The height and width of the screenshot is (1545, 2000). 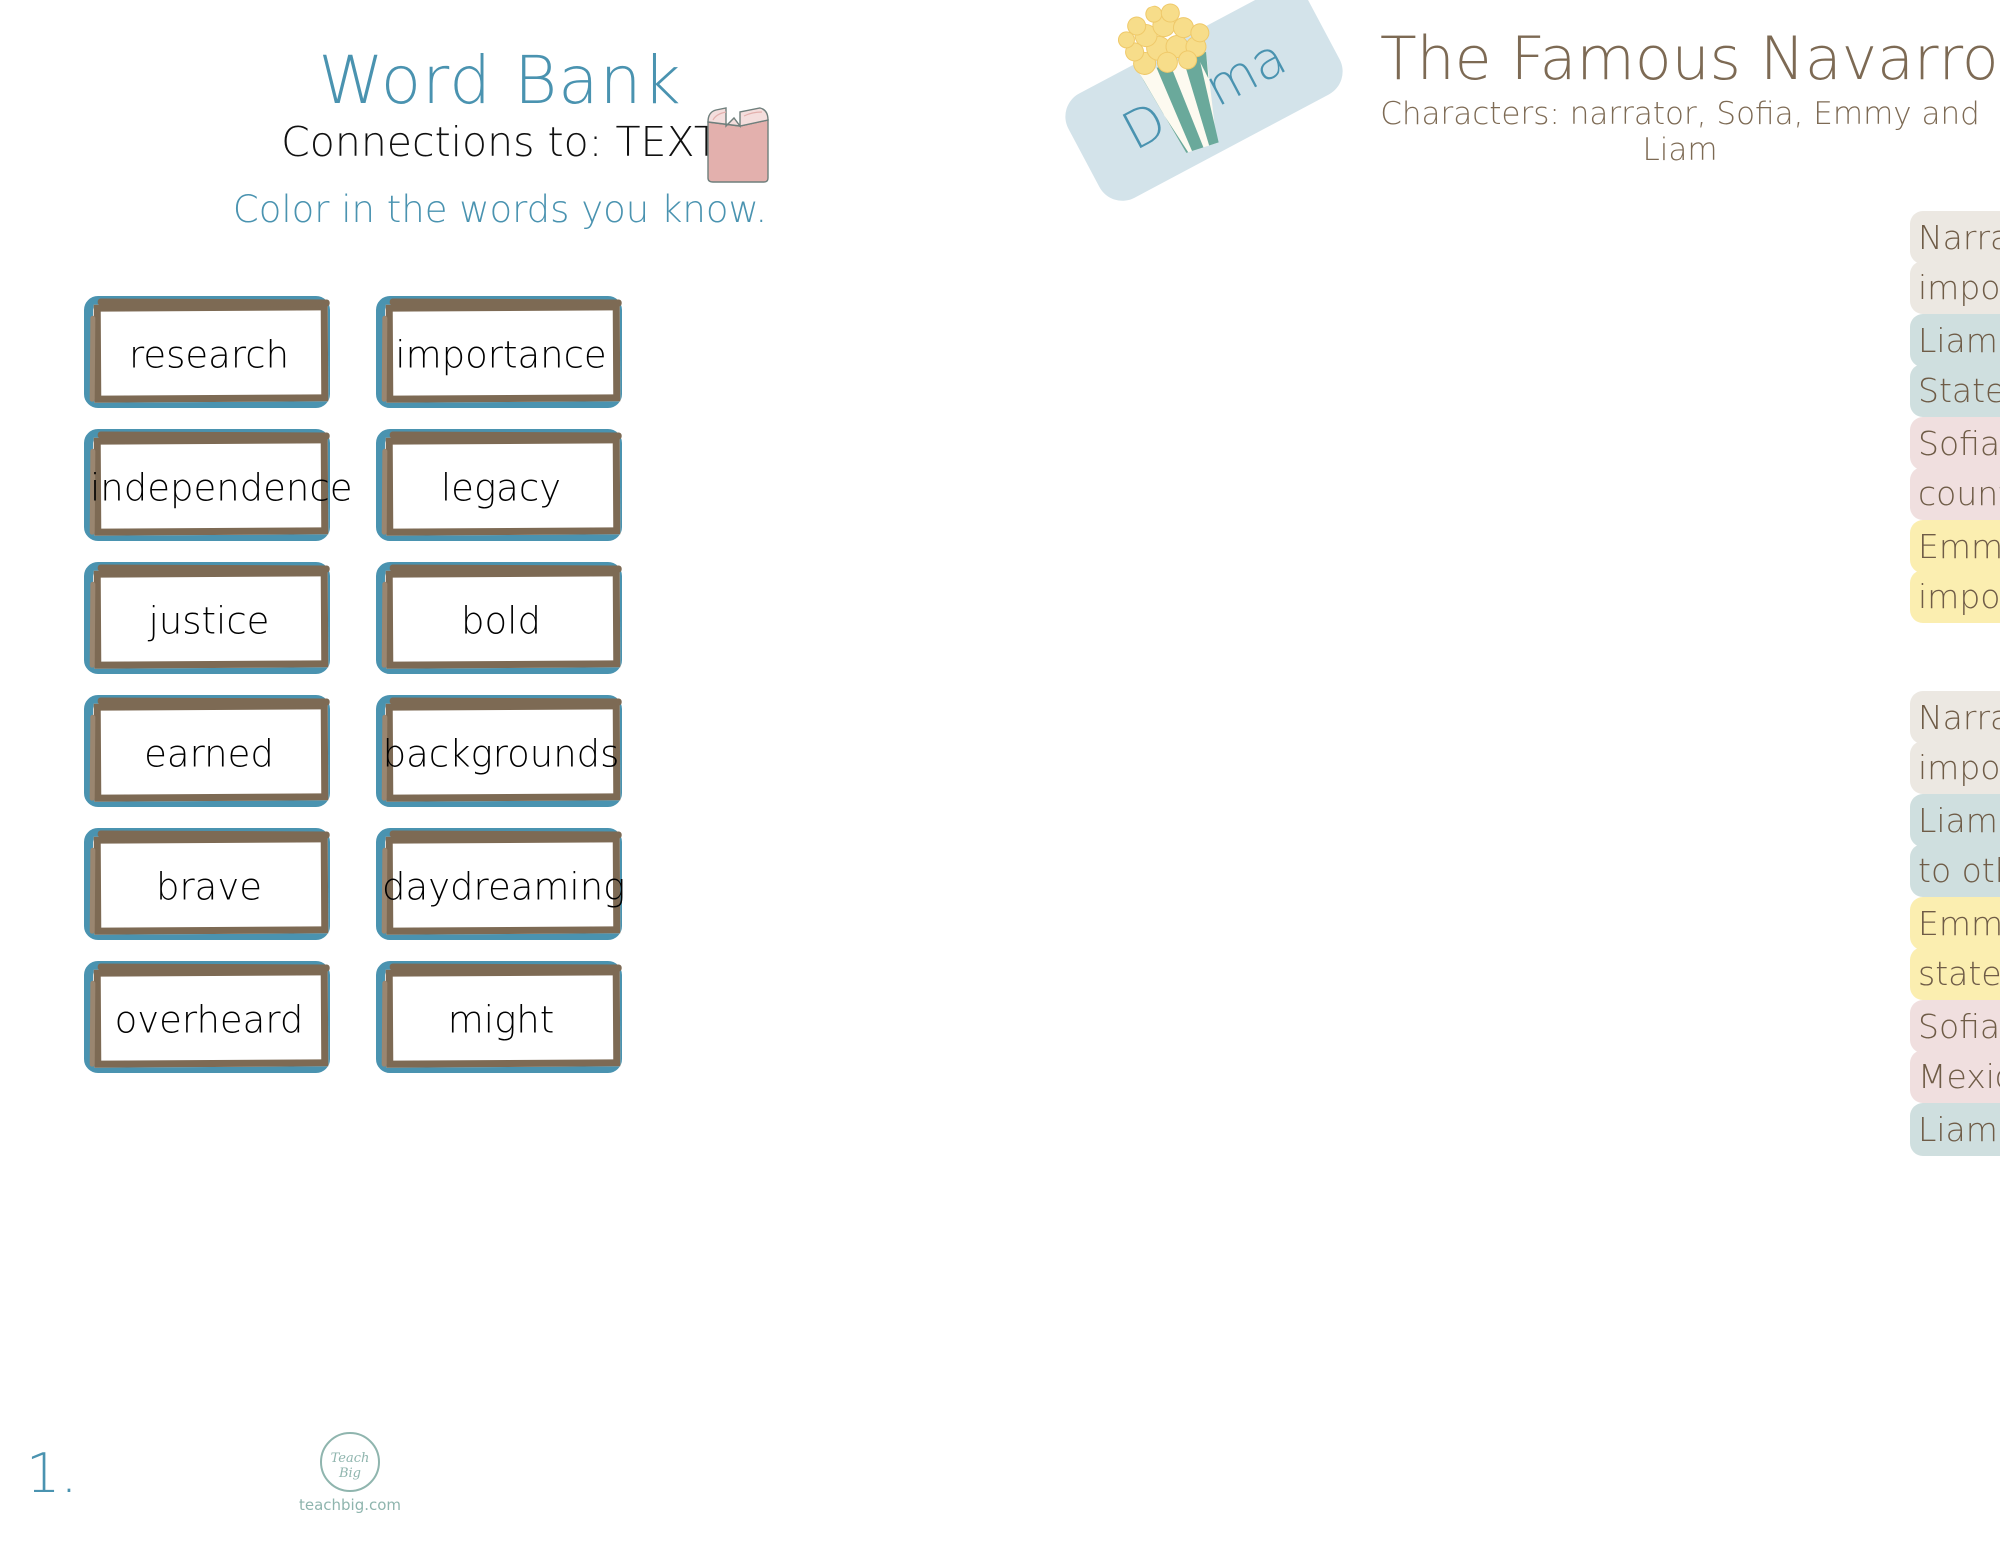 I want to click on page-number-left: 1., so click(x=52, y=1473).